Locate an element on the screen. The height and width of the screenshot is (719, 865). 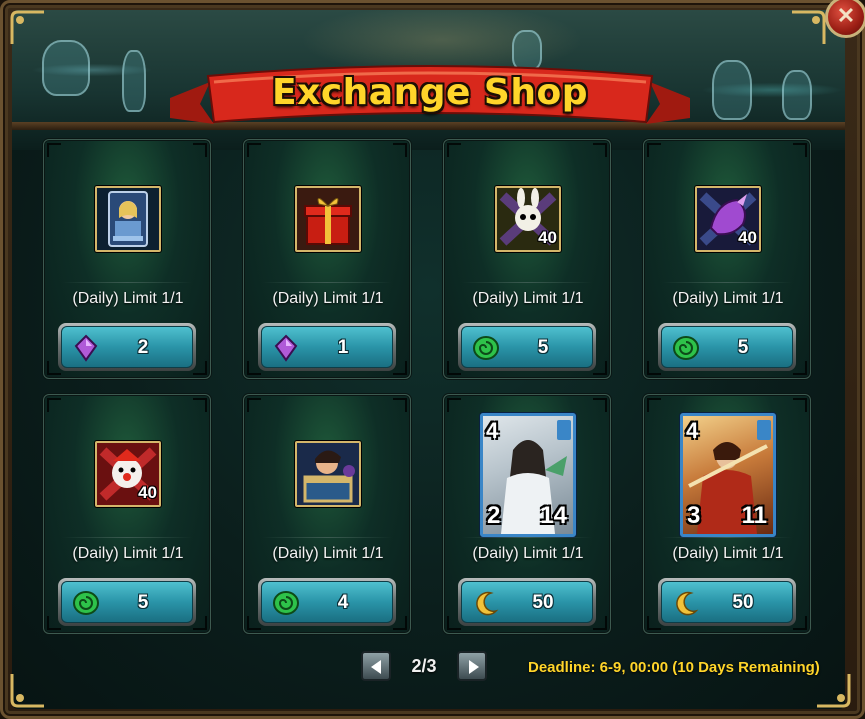
hero-health: 14 is located at coordinates (553, 515).